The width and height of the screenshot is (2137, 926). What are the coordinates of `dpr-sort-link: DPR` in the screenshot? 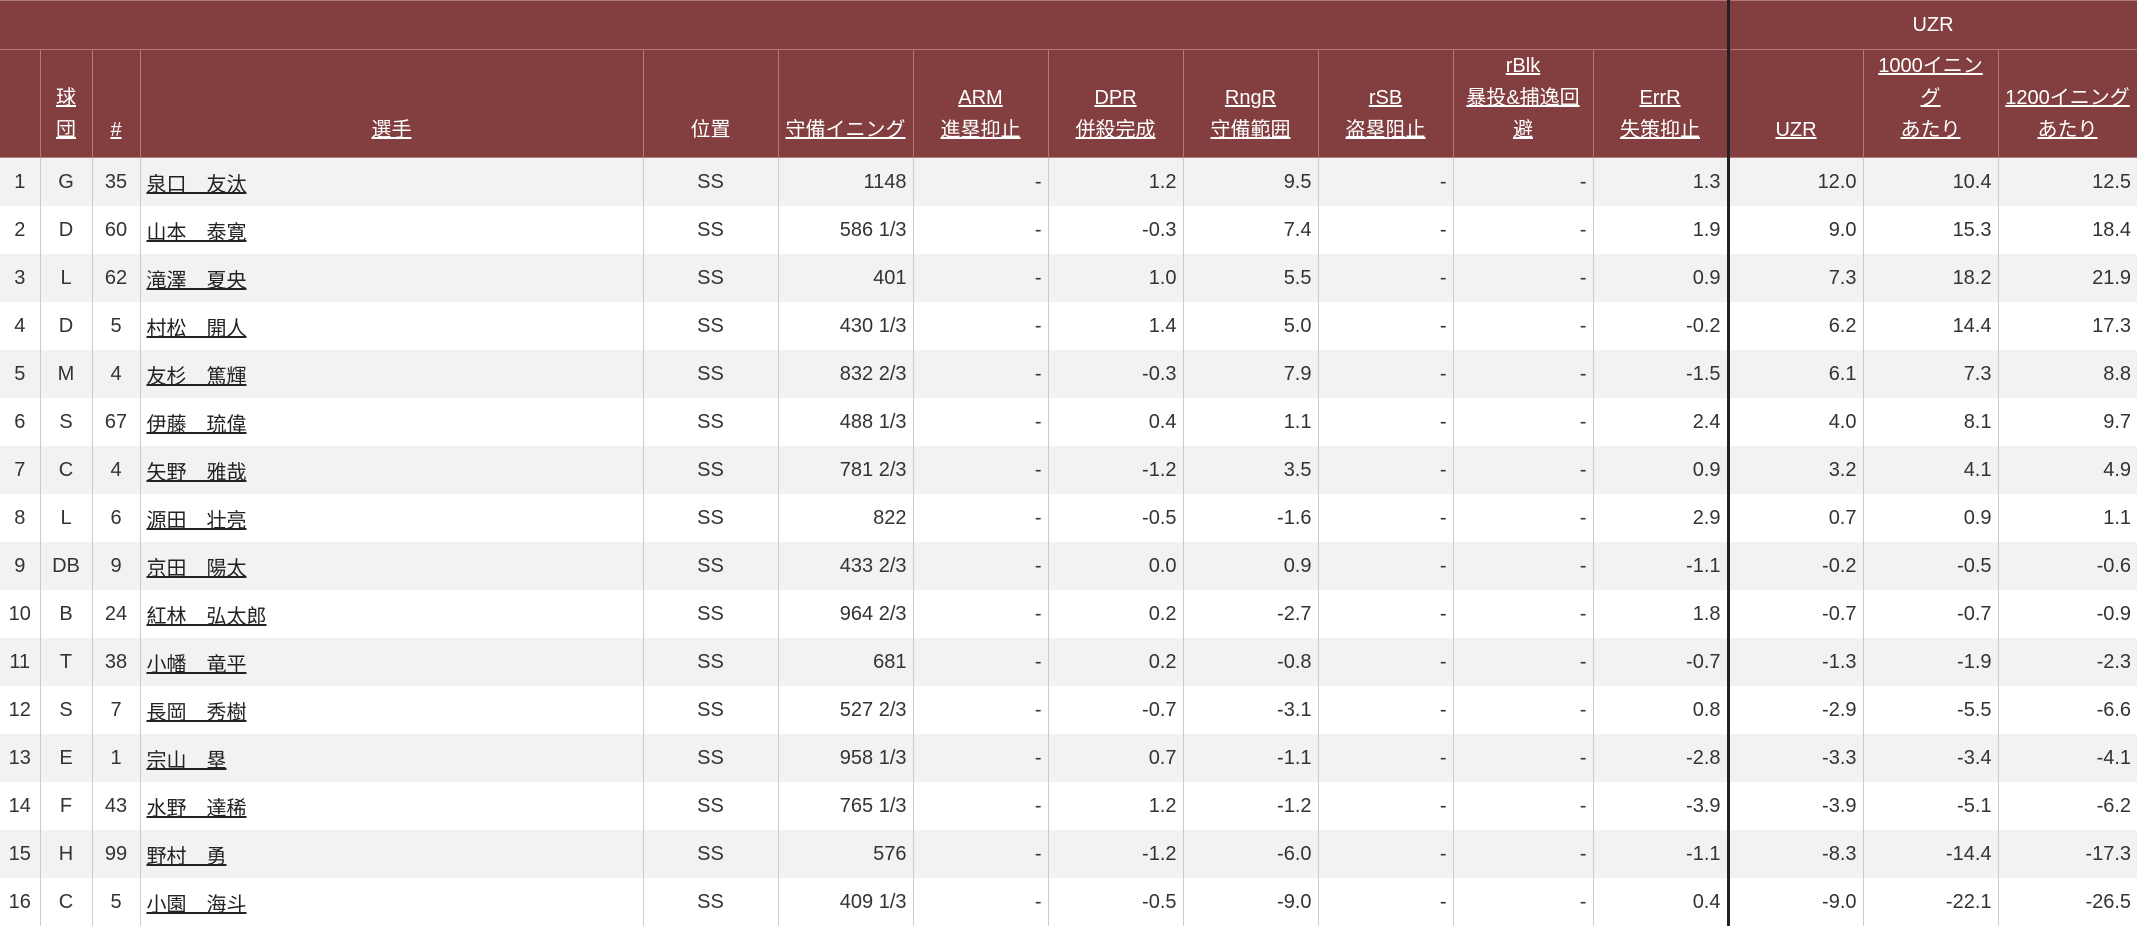 It's located at (1115, 98).